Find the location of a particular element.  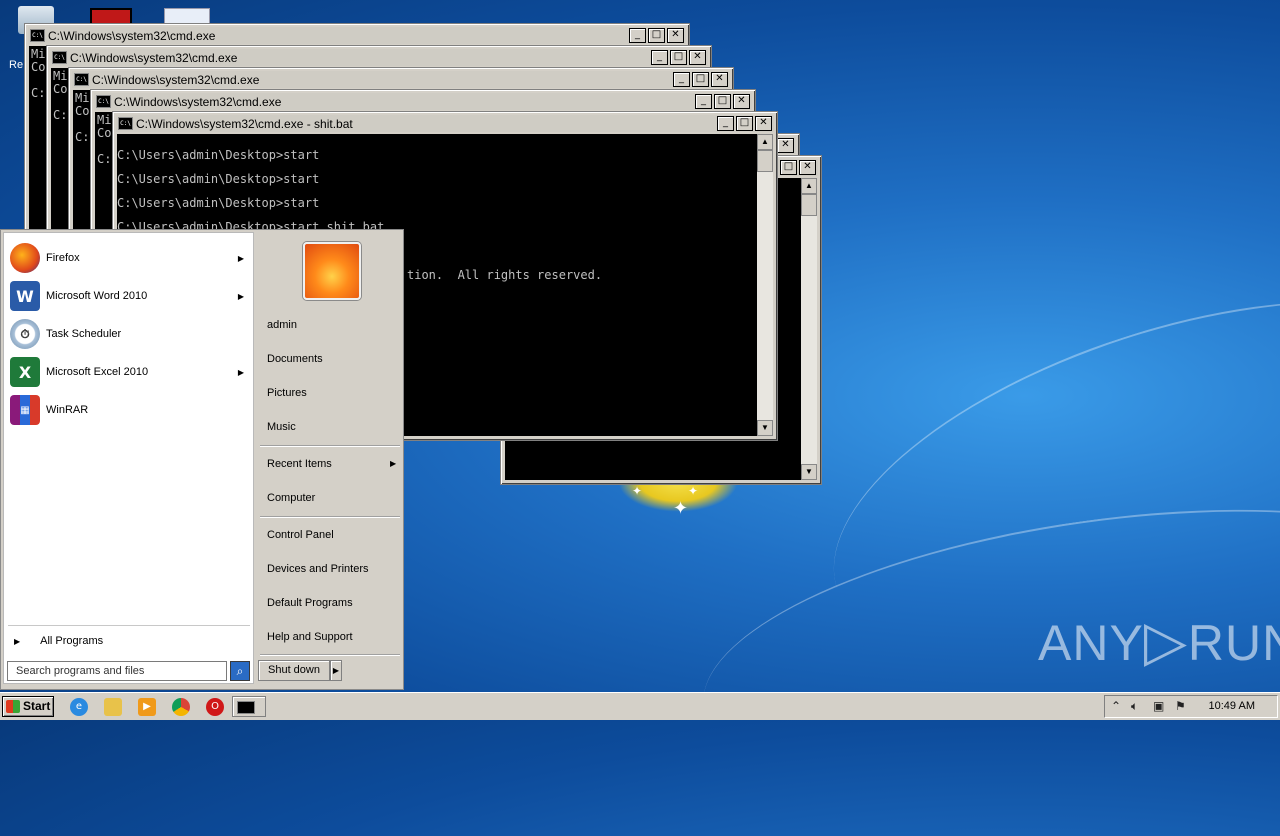

link-documents: Documents is located at coordinates (295, 359).